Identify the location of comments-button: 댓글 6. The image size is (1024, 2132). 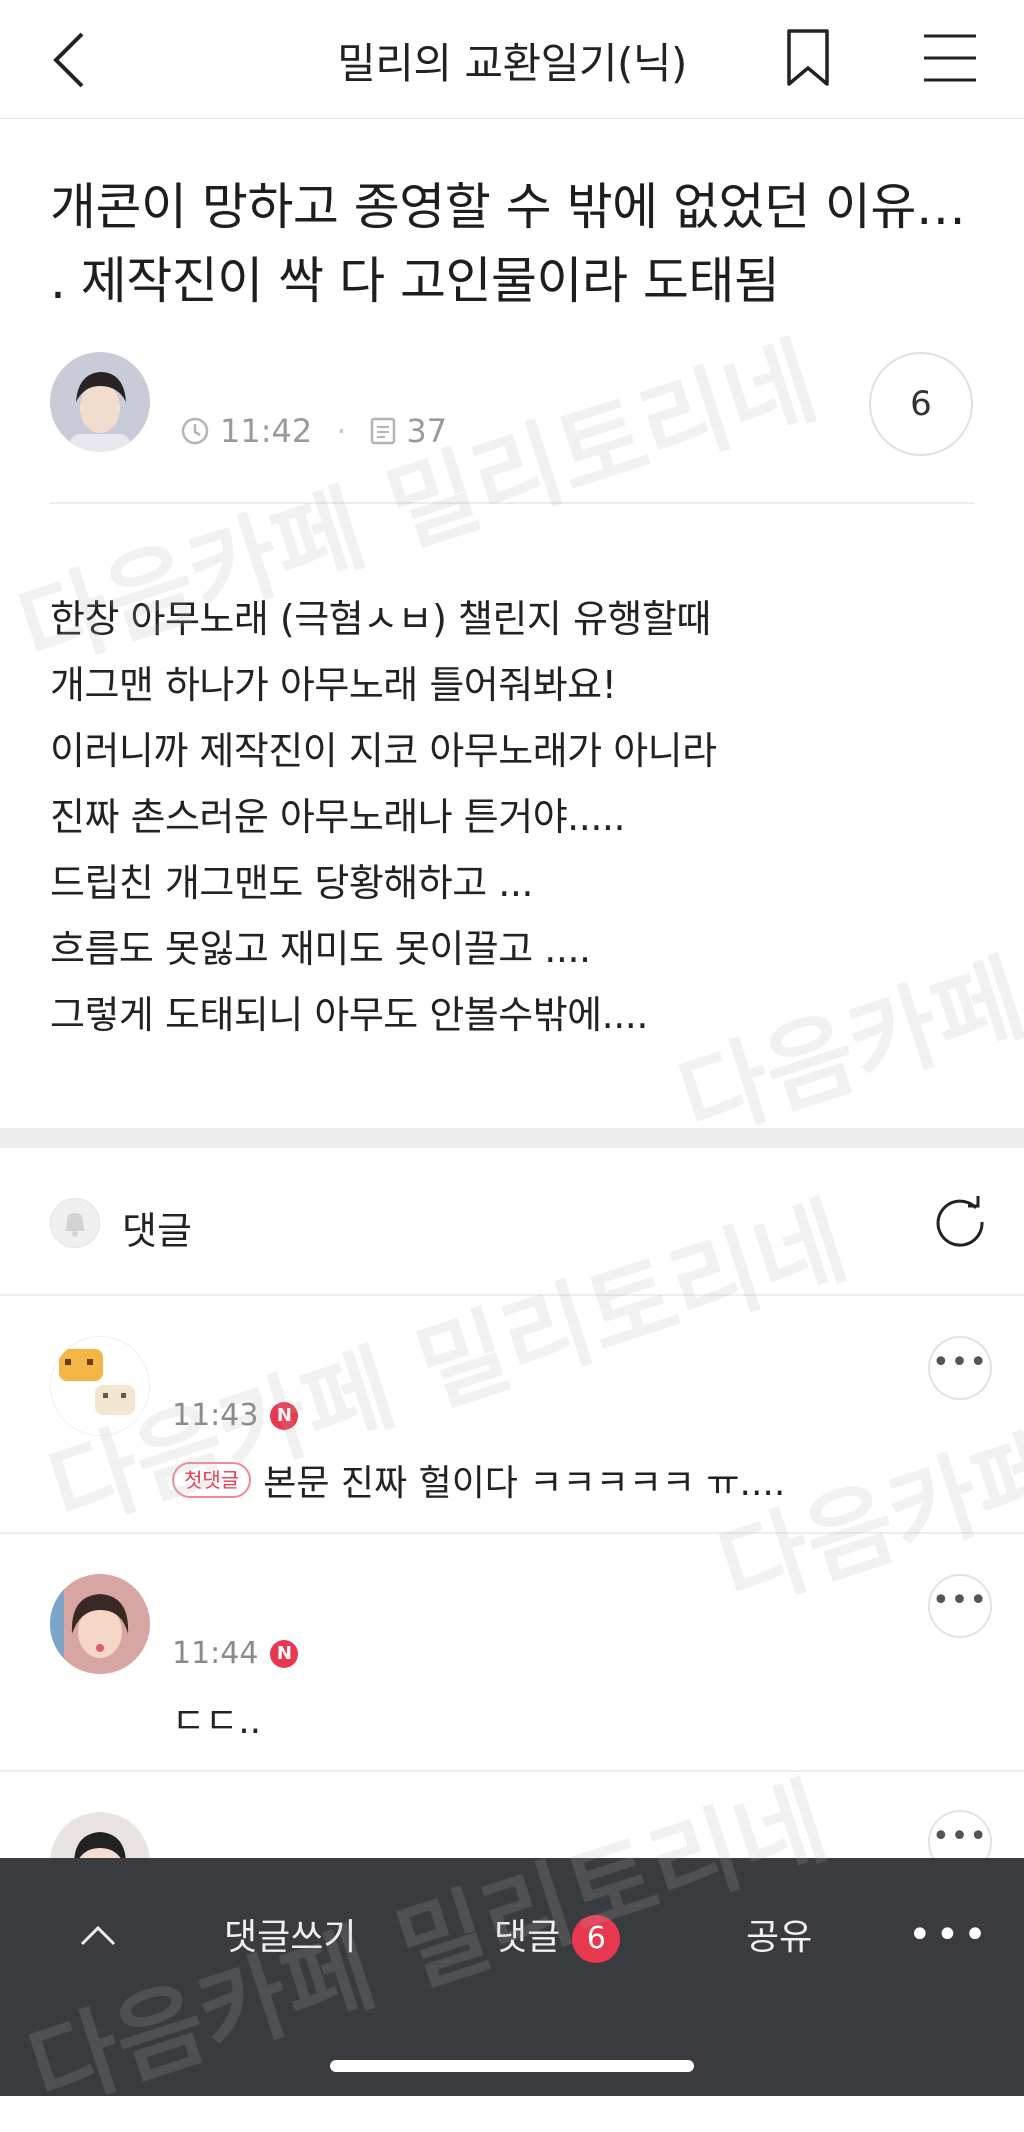
(557, 1935).